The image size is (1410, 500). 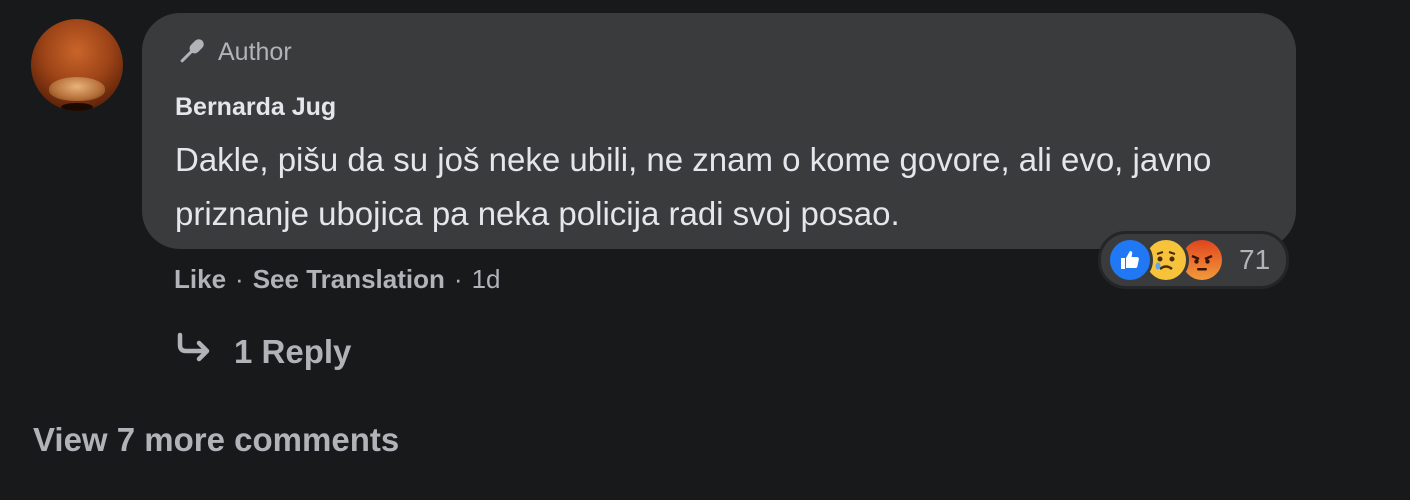 What do you see at coordinates (77, 65) in the screenshot?
I see `avatar` at bounding box center [77, 65].